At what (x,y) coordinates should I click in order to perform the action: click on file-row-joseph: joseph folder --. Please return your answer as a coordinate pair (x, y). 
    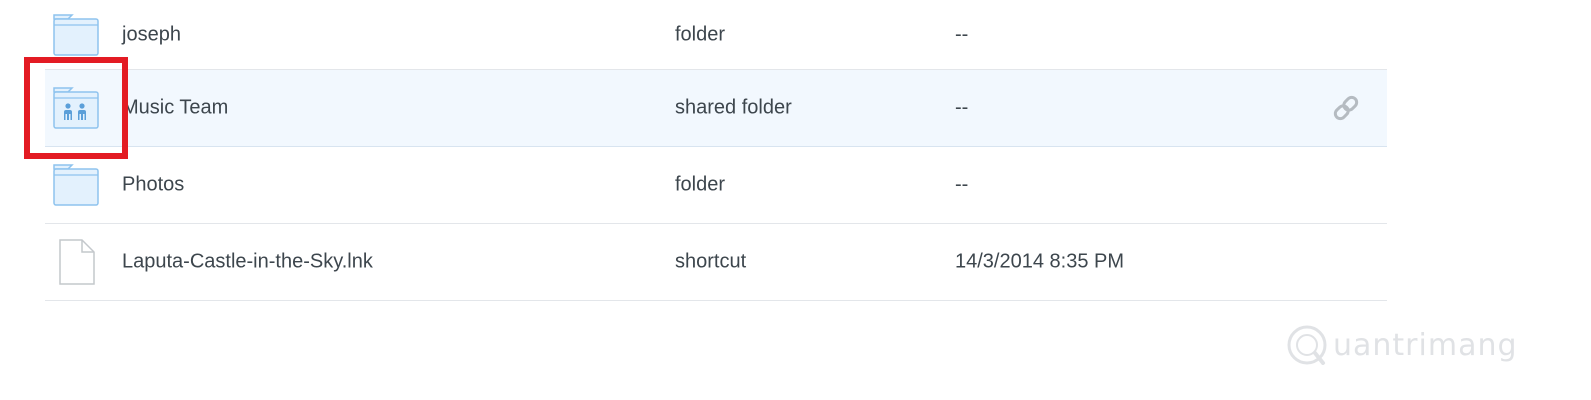
    Looking at the image, I should click on (716, 35).